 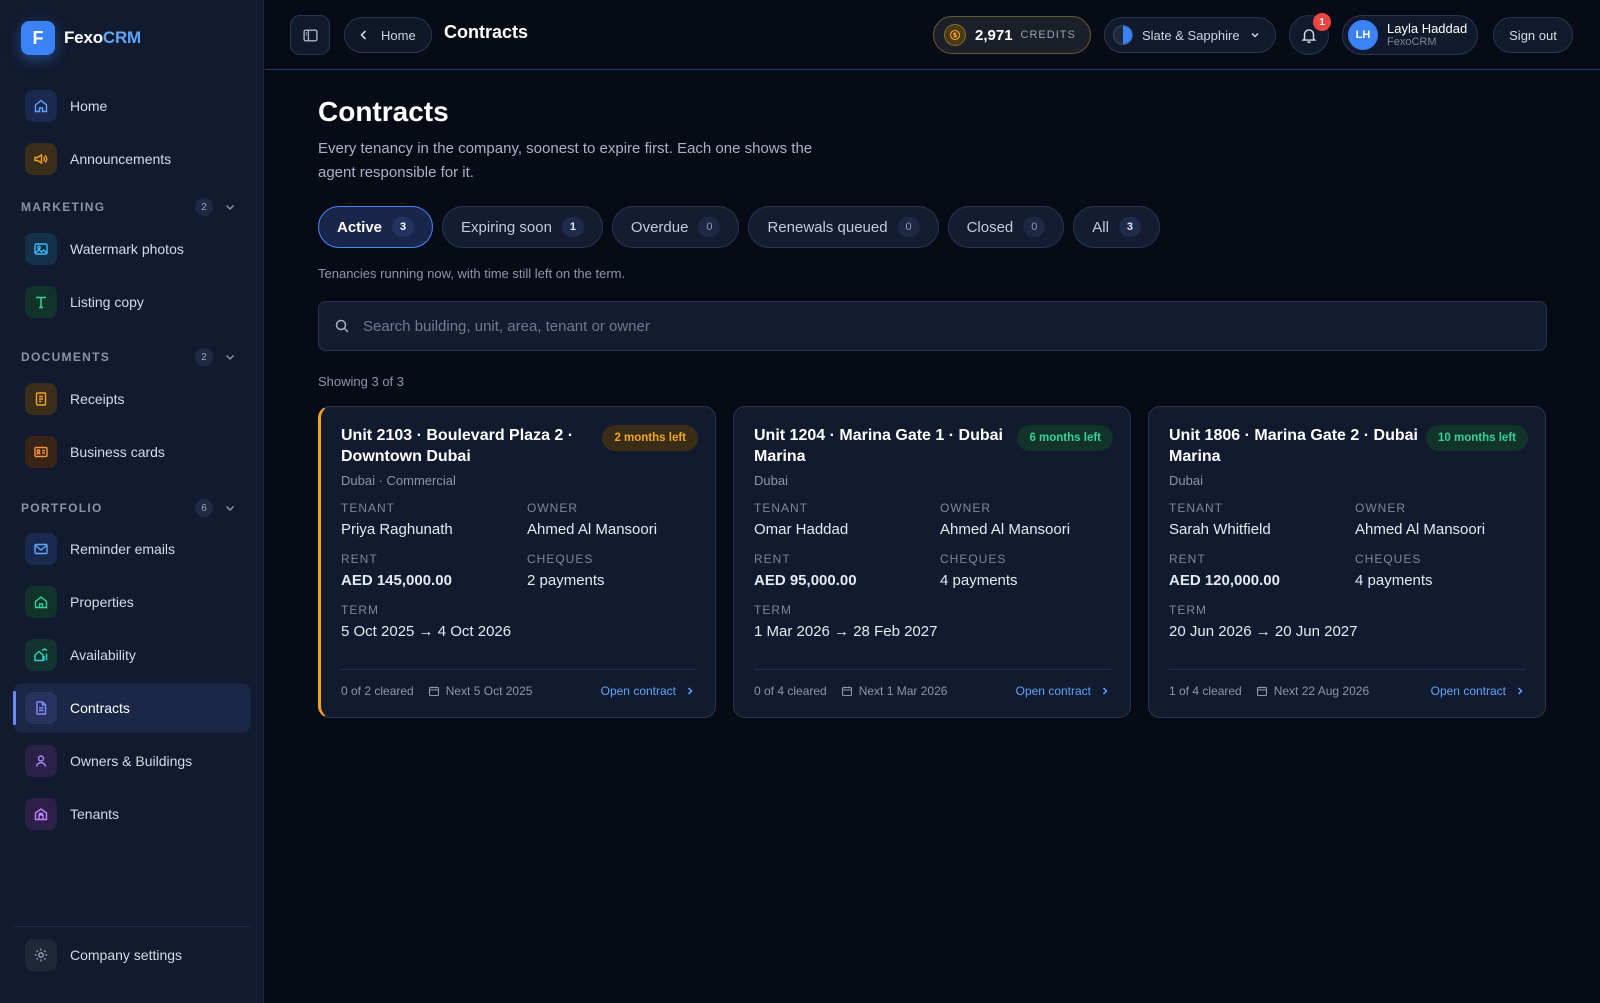 I want to click on tab-expiring-soon: Expiring soon 1, so click(x=522, y=227).